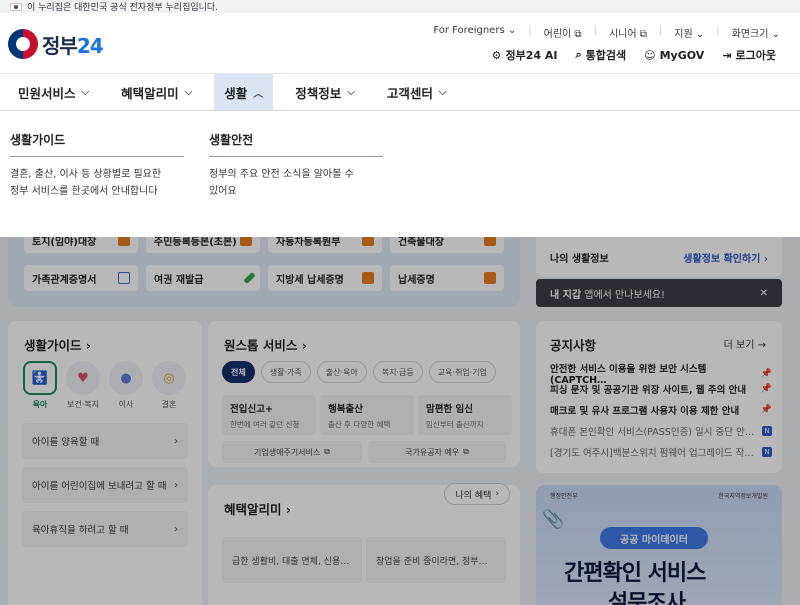  What do you see at coordinates (400, 6) in the screenshot?
I see `gov-official-banner: 이 누리집은 대한민국 공식 전자정부 누리집입니다.` at bounding box center [400, 6].